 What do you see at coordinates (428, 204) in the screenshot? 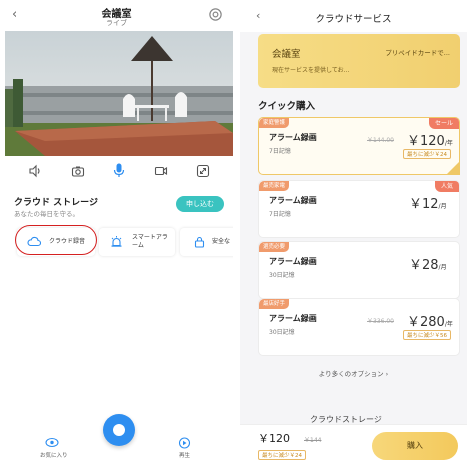
I see `plan-price: ￥12/月` at bounding box center [428, 204].